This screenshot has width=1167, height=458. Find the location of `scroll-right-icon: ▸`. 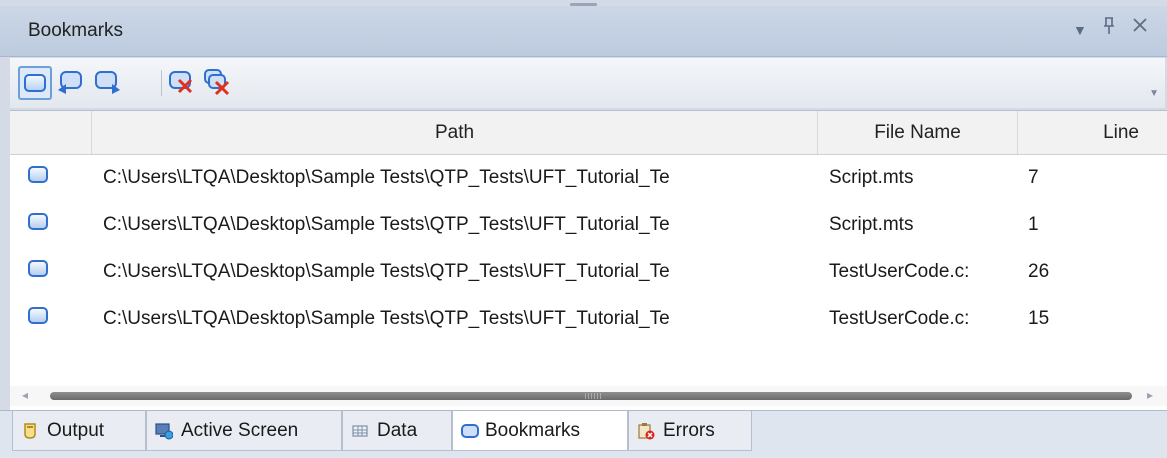

scroll-right-icon: ▸ is located at coordinates (1150, 395).